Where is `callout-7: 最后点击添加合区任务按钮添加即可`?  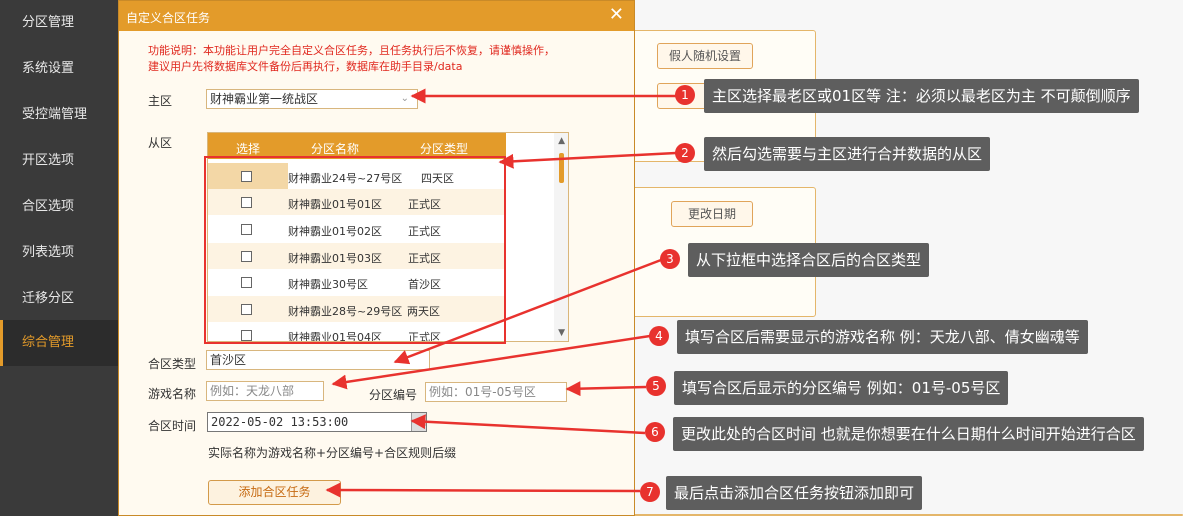 callout-7: 最后点击添加合区任务按钮添加即可 is located at coordinates (794, 493).